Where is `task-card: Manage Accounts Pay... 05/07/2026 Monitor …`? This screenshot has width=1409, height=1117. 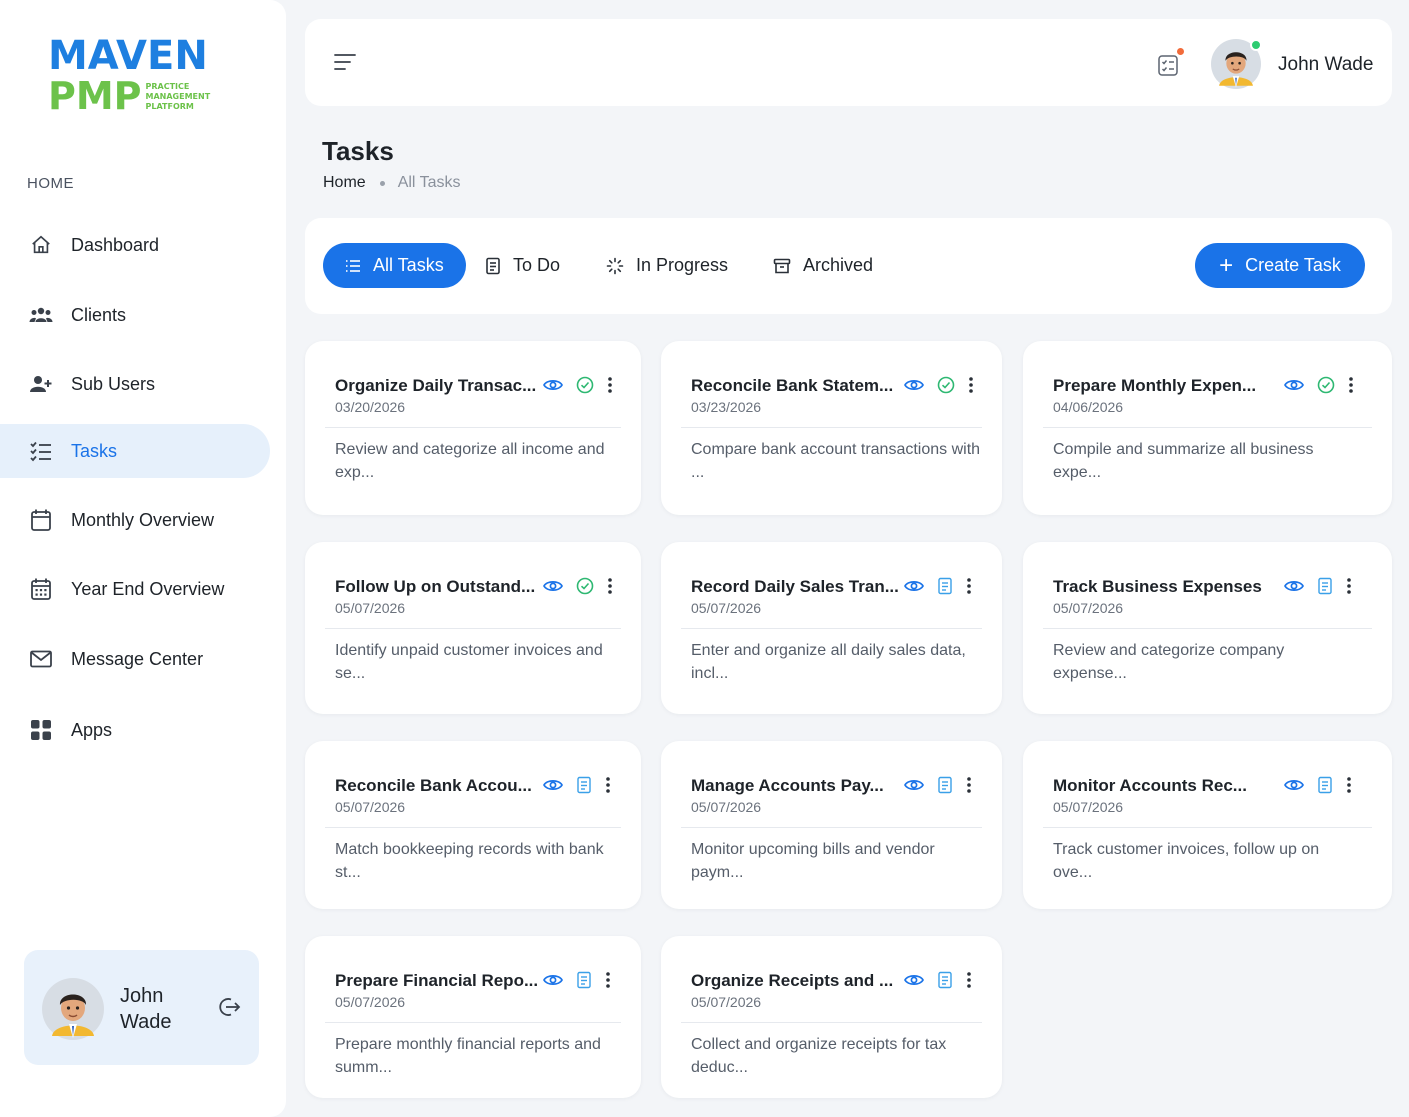
task-card: Manage Accounts Pay... 05/07/2026 Monitor … is located at coordinates (831, 825).